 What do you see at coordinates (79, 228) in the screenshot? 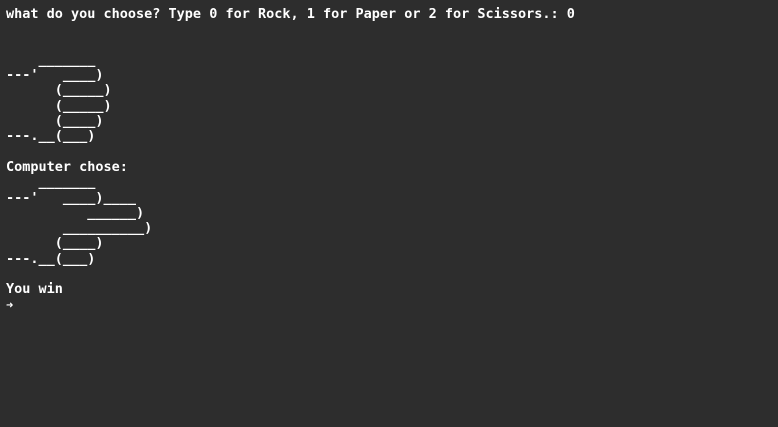
I see `scissors-art-line: __________)` at bounding box center [79, 228].